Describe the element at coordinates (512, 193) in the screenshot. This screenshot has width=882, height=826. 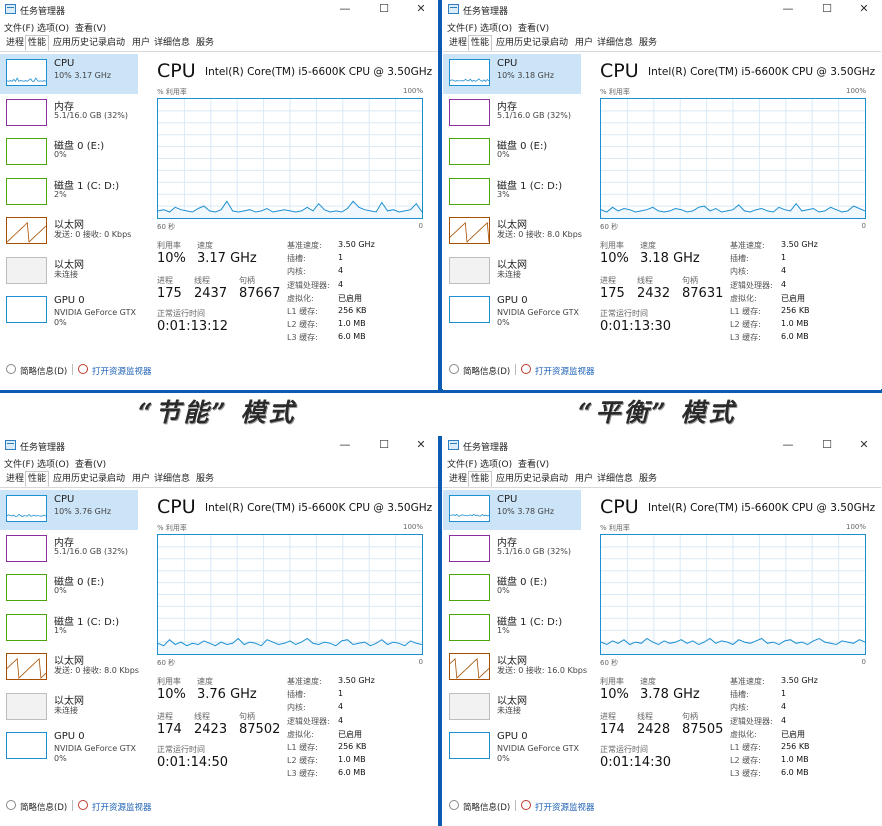
I see `sidebar-item-disk-1: 磁盘 1 (C: D:) 3%` at that location.